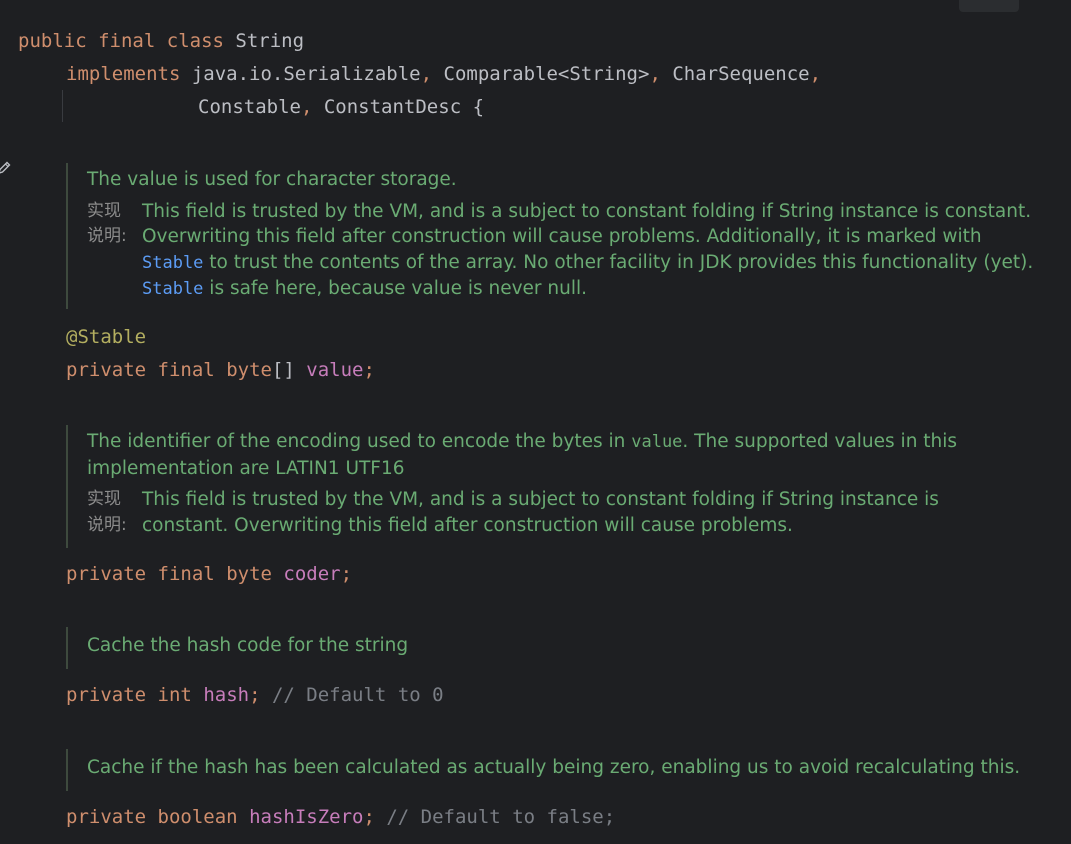 Image resolution: width=1071 pixels, height=844 pixels. What do you see at coordinates (226, 695) in the screenshot?
I see `field-name: hash` at bounding box center [226, 695].